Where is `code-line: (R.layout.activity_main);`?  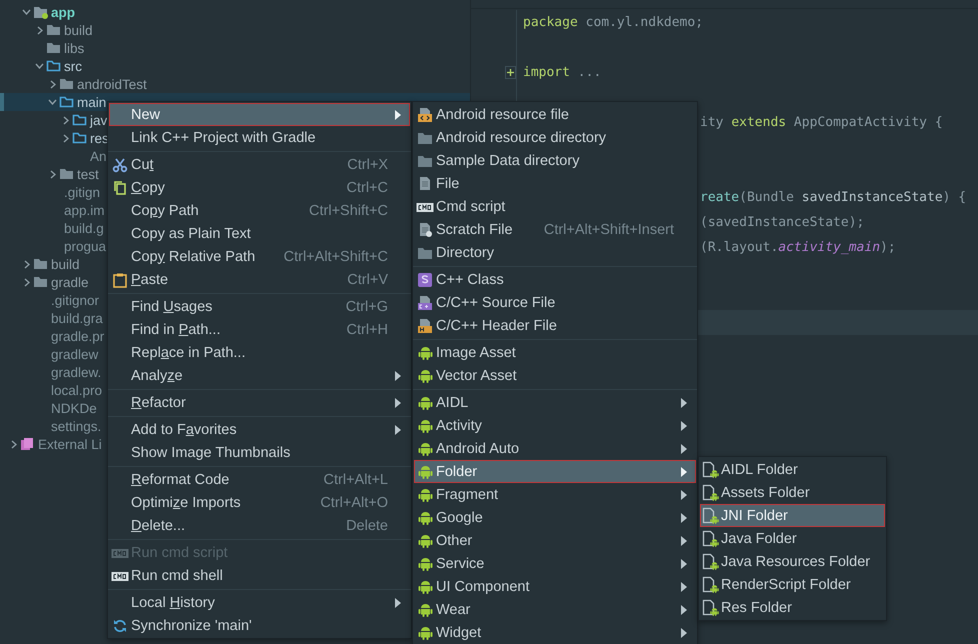 code-line: (R.layout.activity_main); is located at coordinates (798, 247).